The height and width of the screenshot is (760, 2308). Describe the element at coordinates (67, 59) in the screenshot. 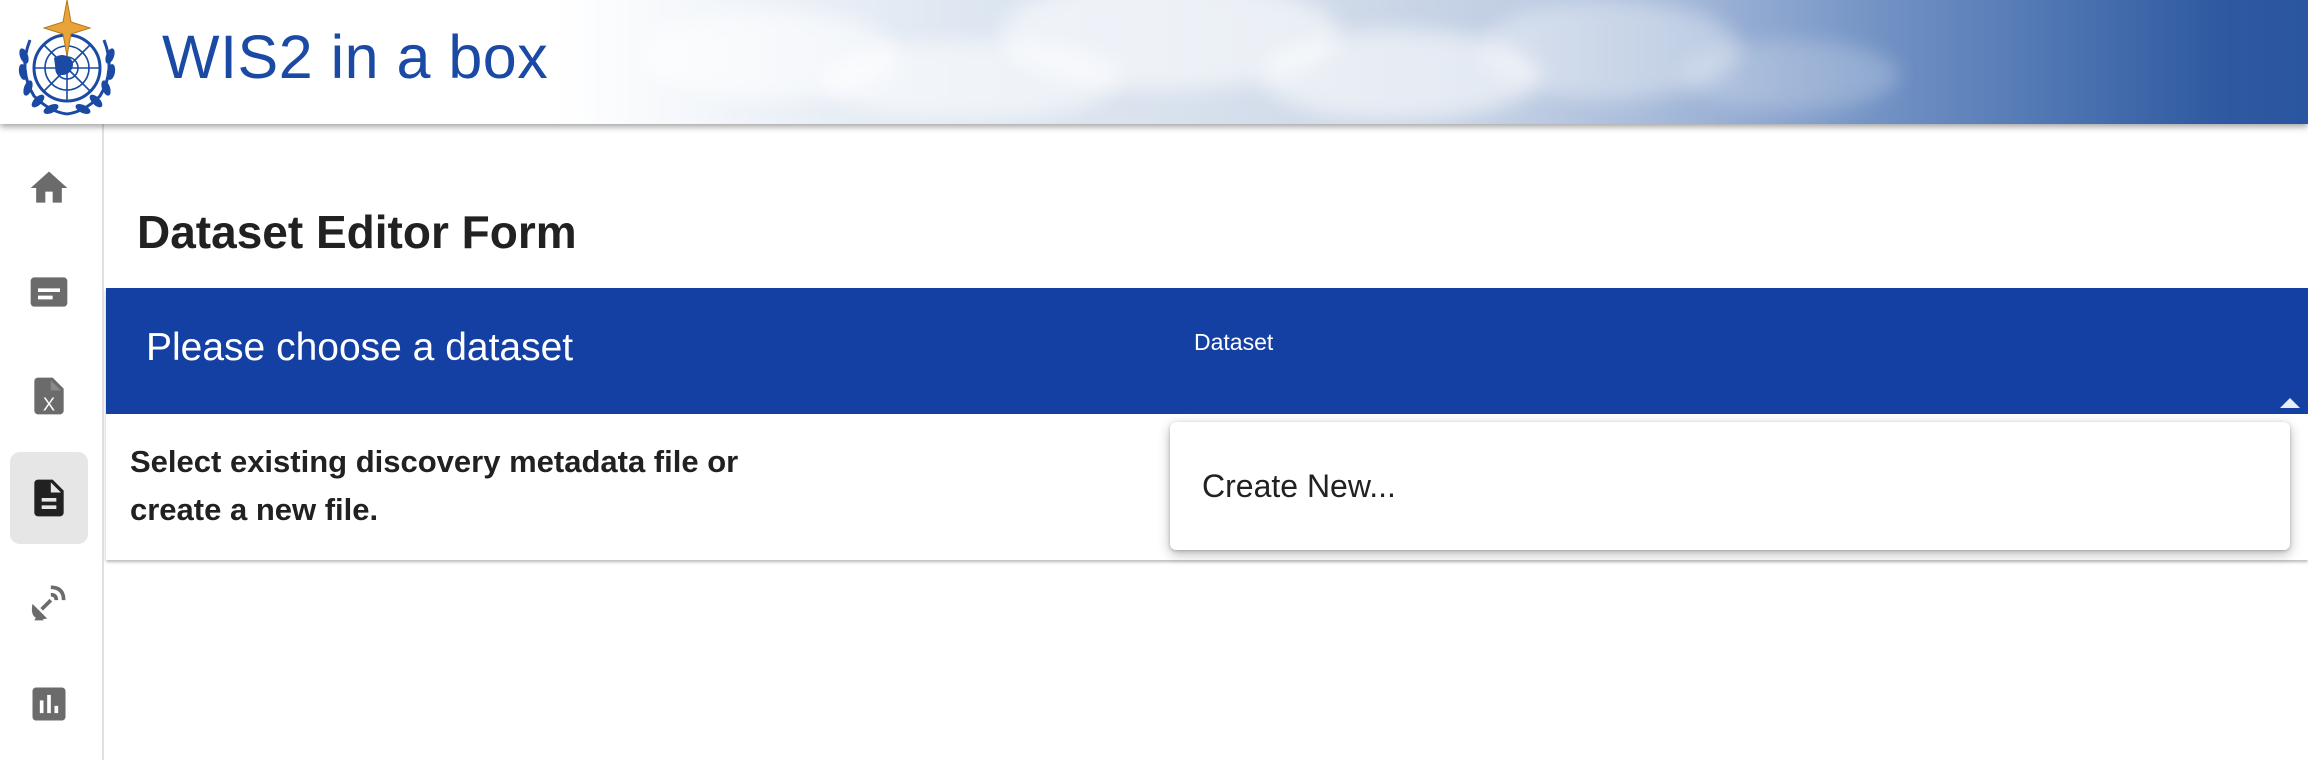

I see `wmo-logo-icon` at that location.